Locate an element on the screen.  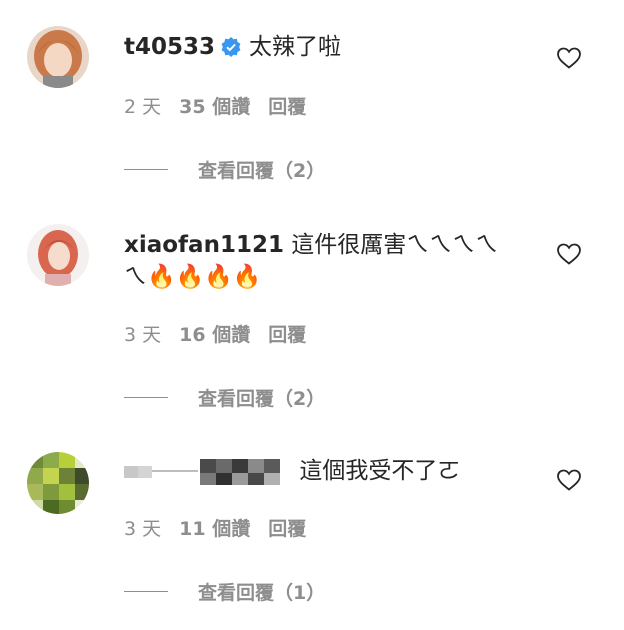
comment-meta: 3 天 16 個讚 回覆 is located at coordinates (224, 333).